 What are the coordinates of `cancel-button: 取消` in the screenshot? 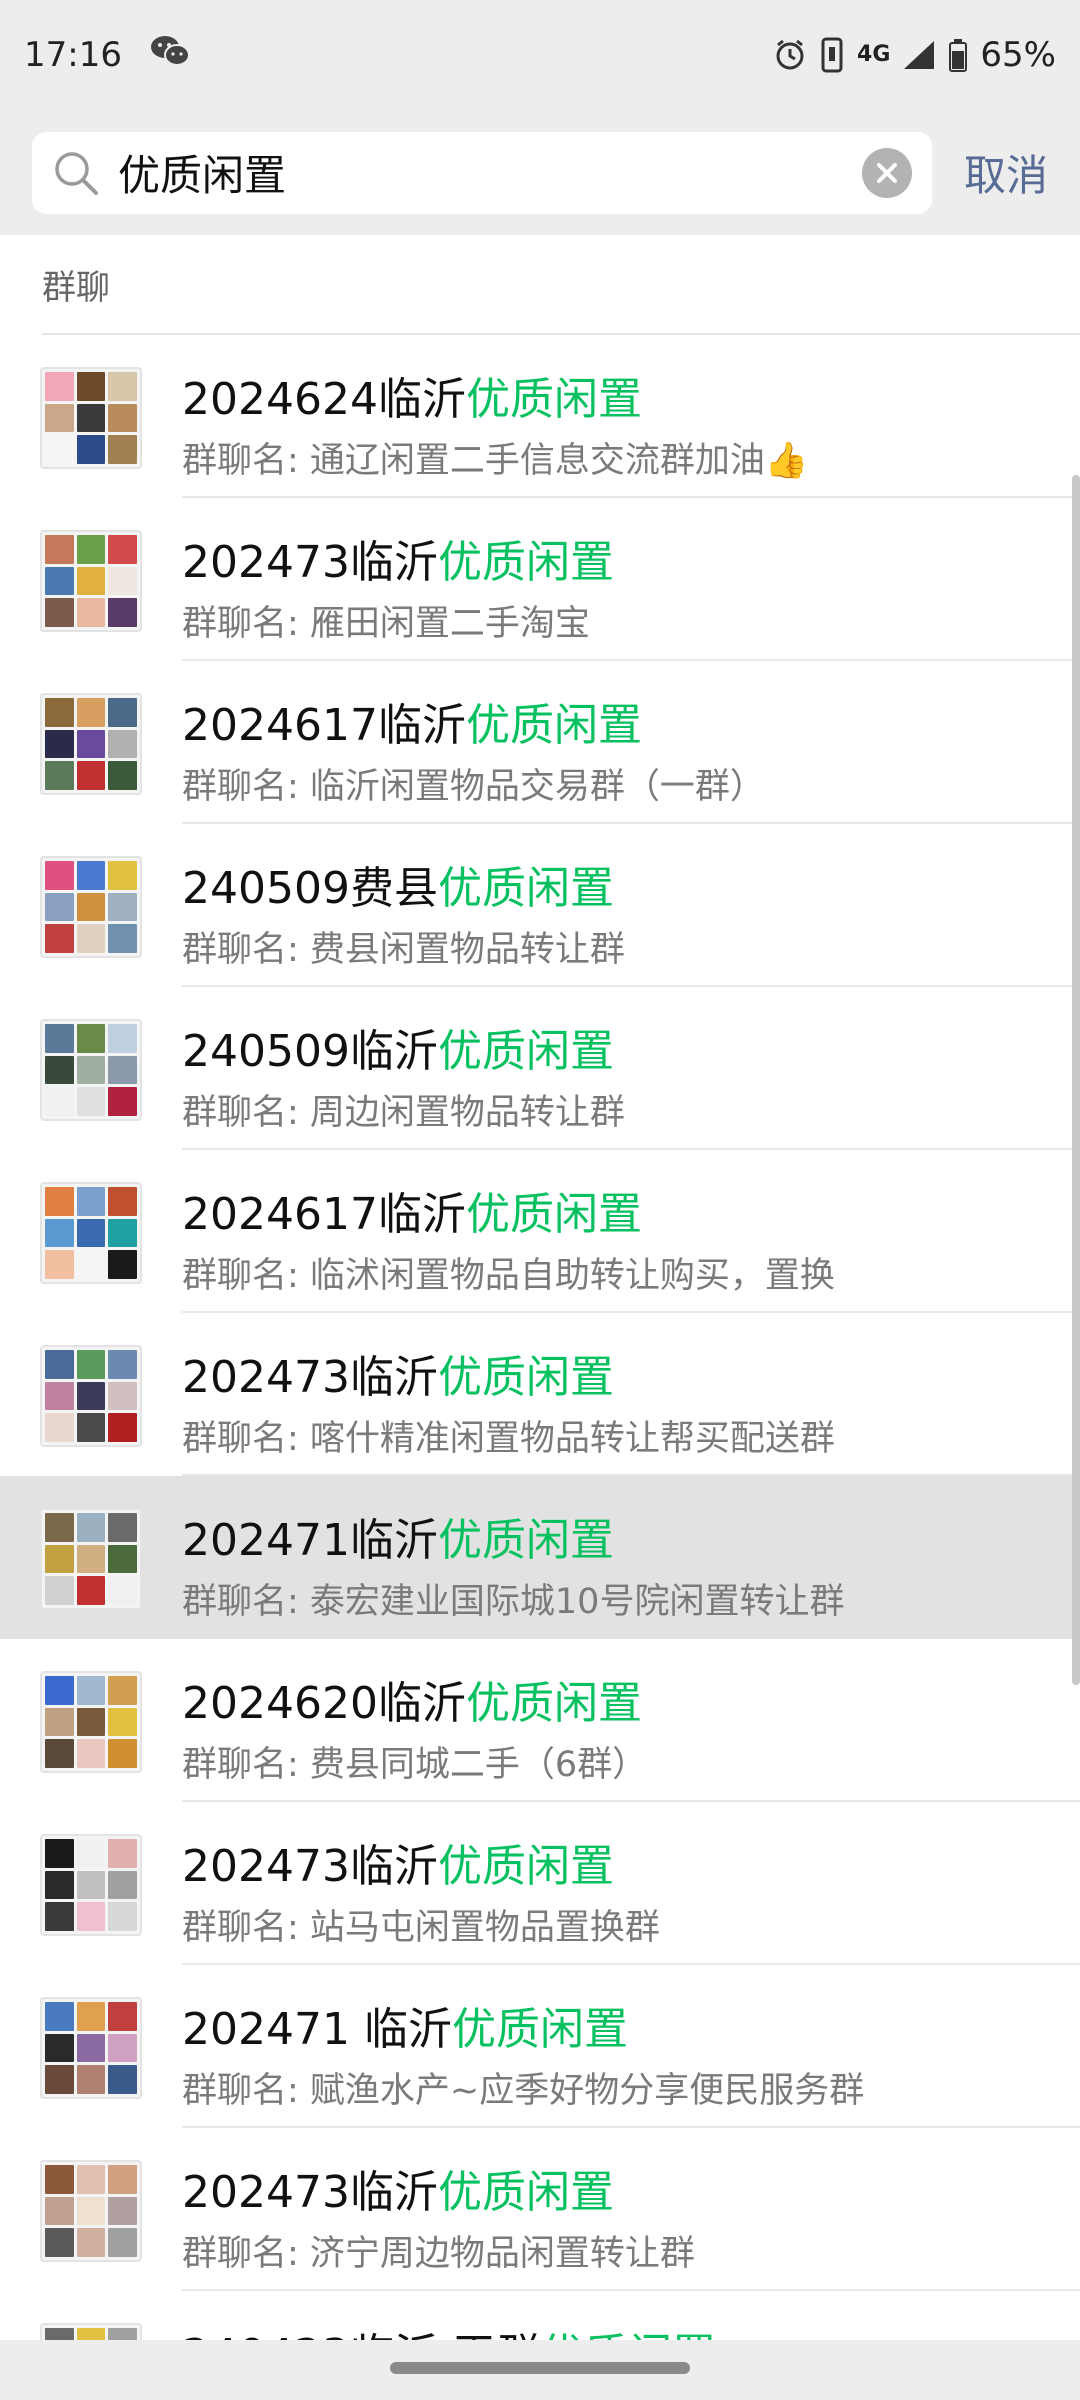 It's located at (1006, 172).